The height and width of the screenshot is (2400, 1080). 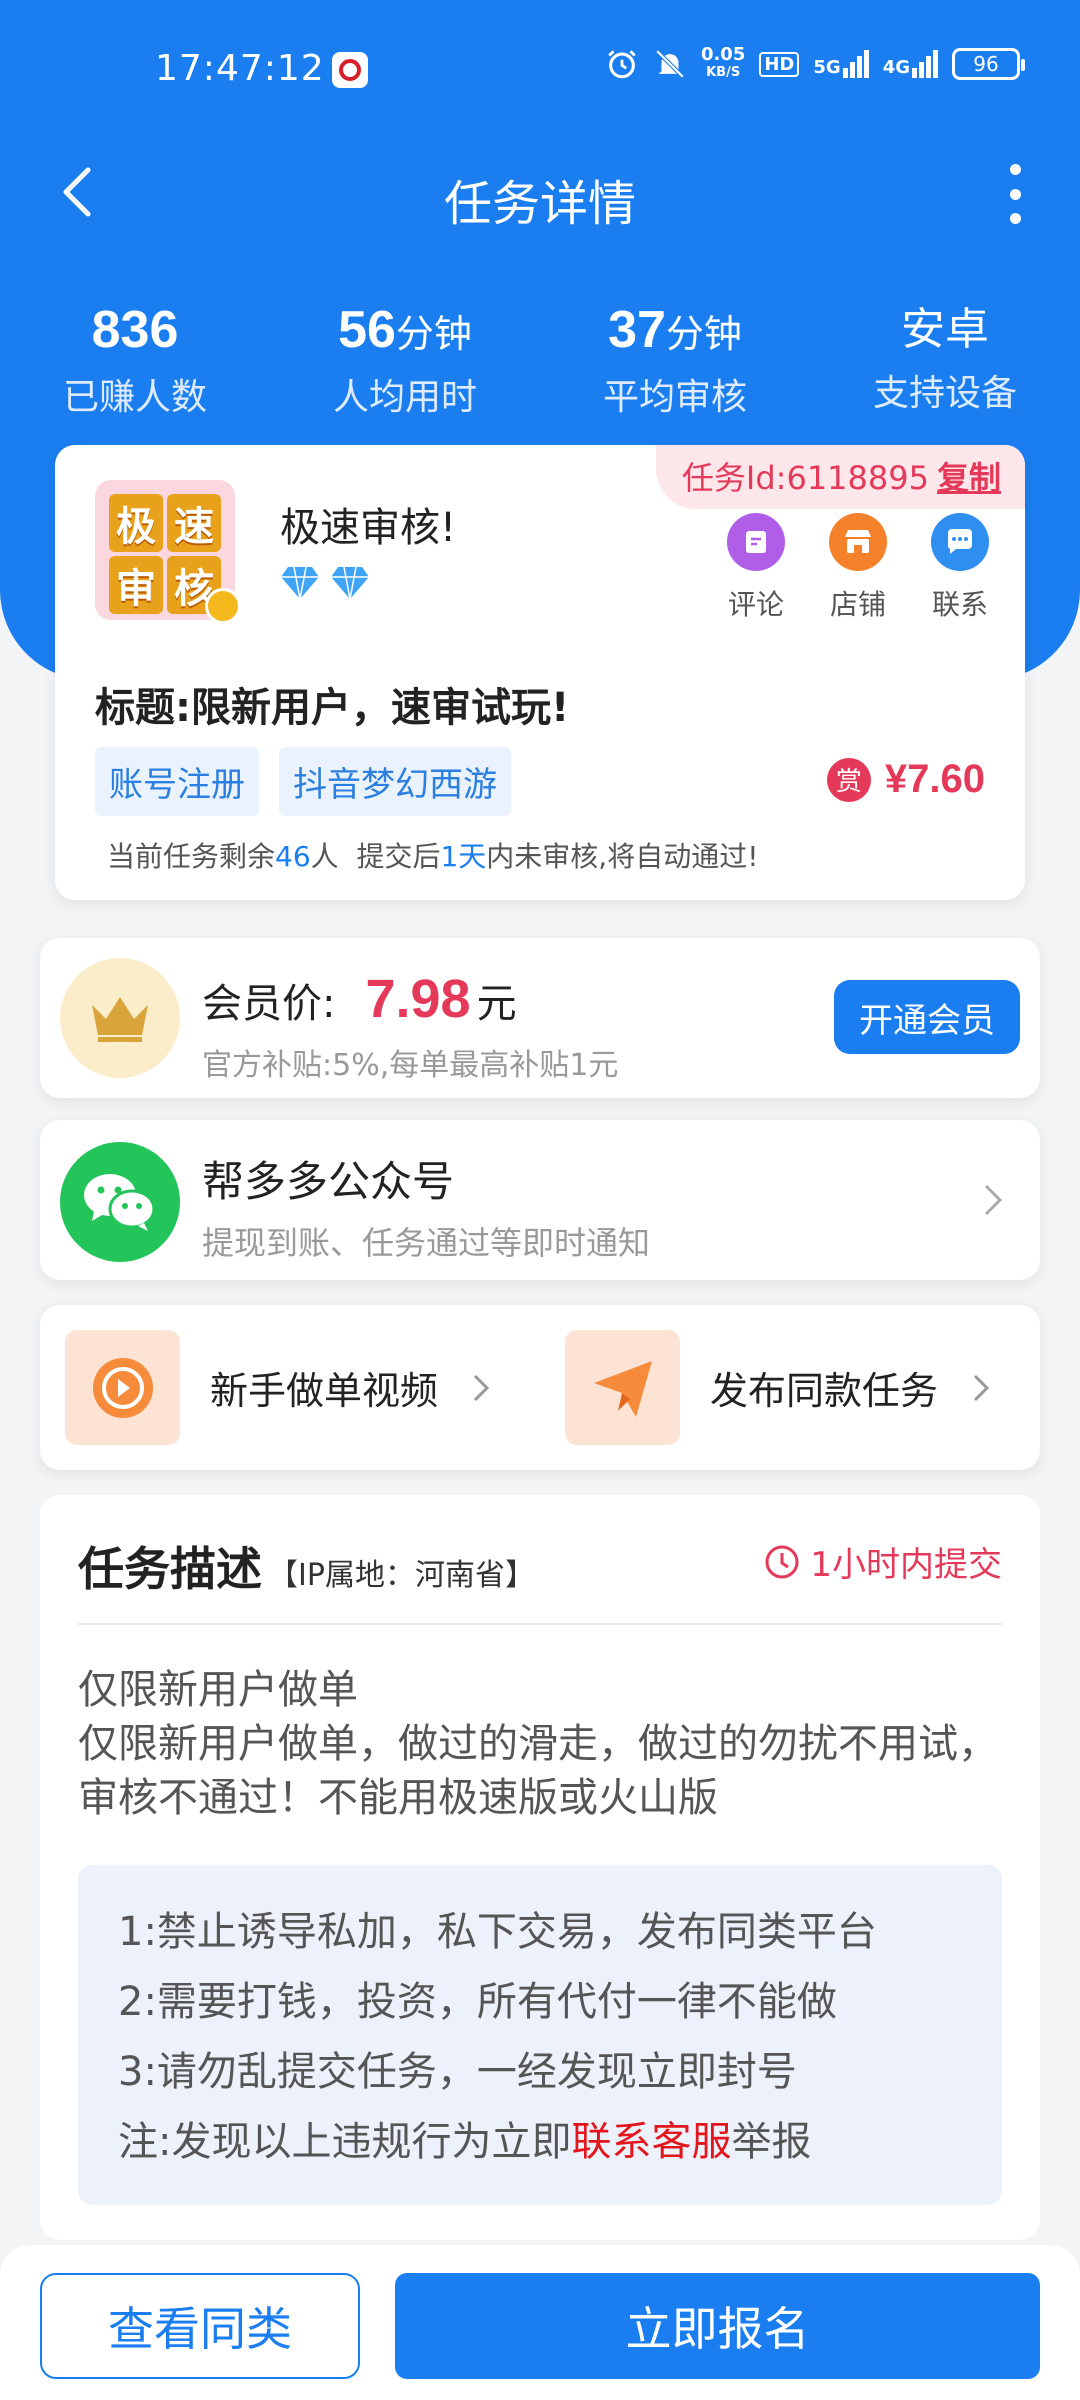 I want to click on member-price-unit: 元, so click(x=496, y=1004).